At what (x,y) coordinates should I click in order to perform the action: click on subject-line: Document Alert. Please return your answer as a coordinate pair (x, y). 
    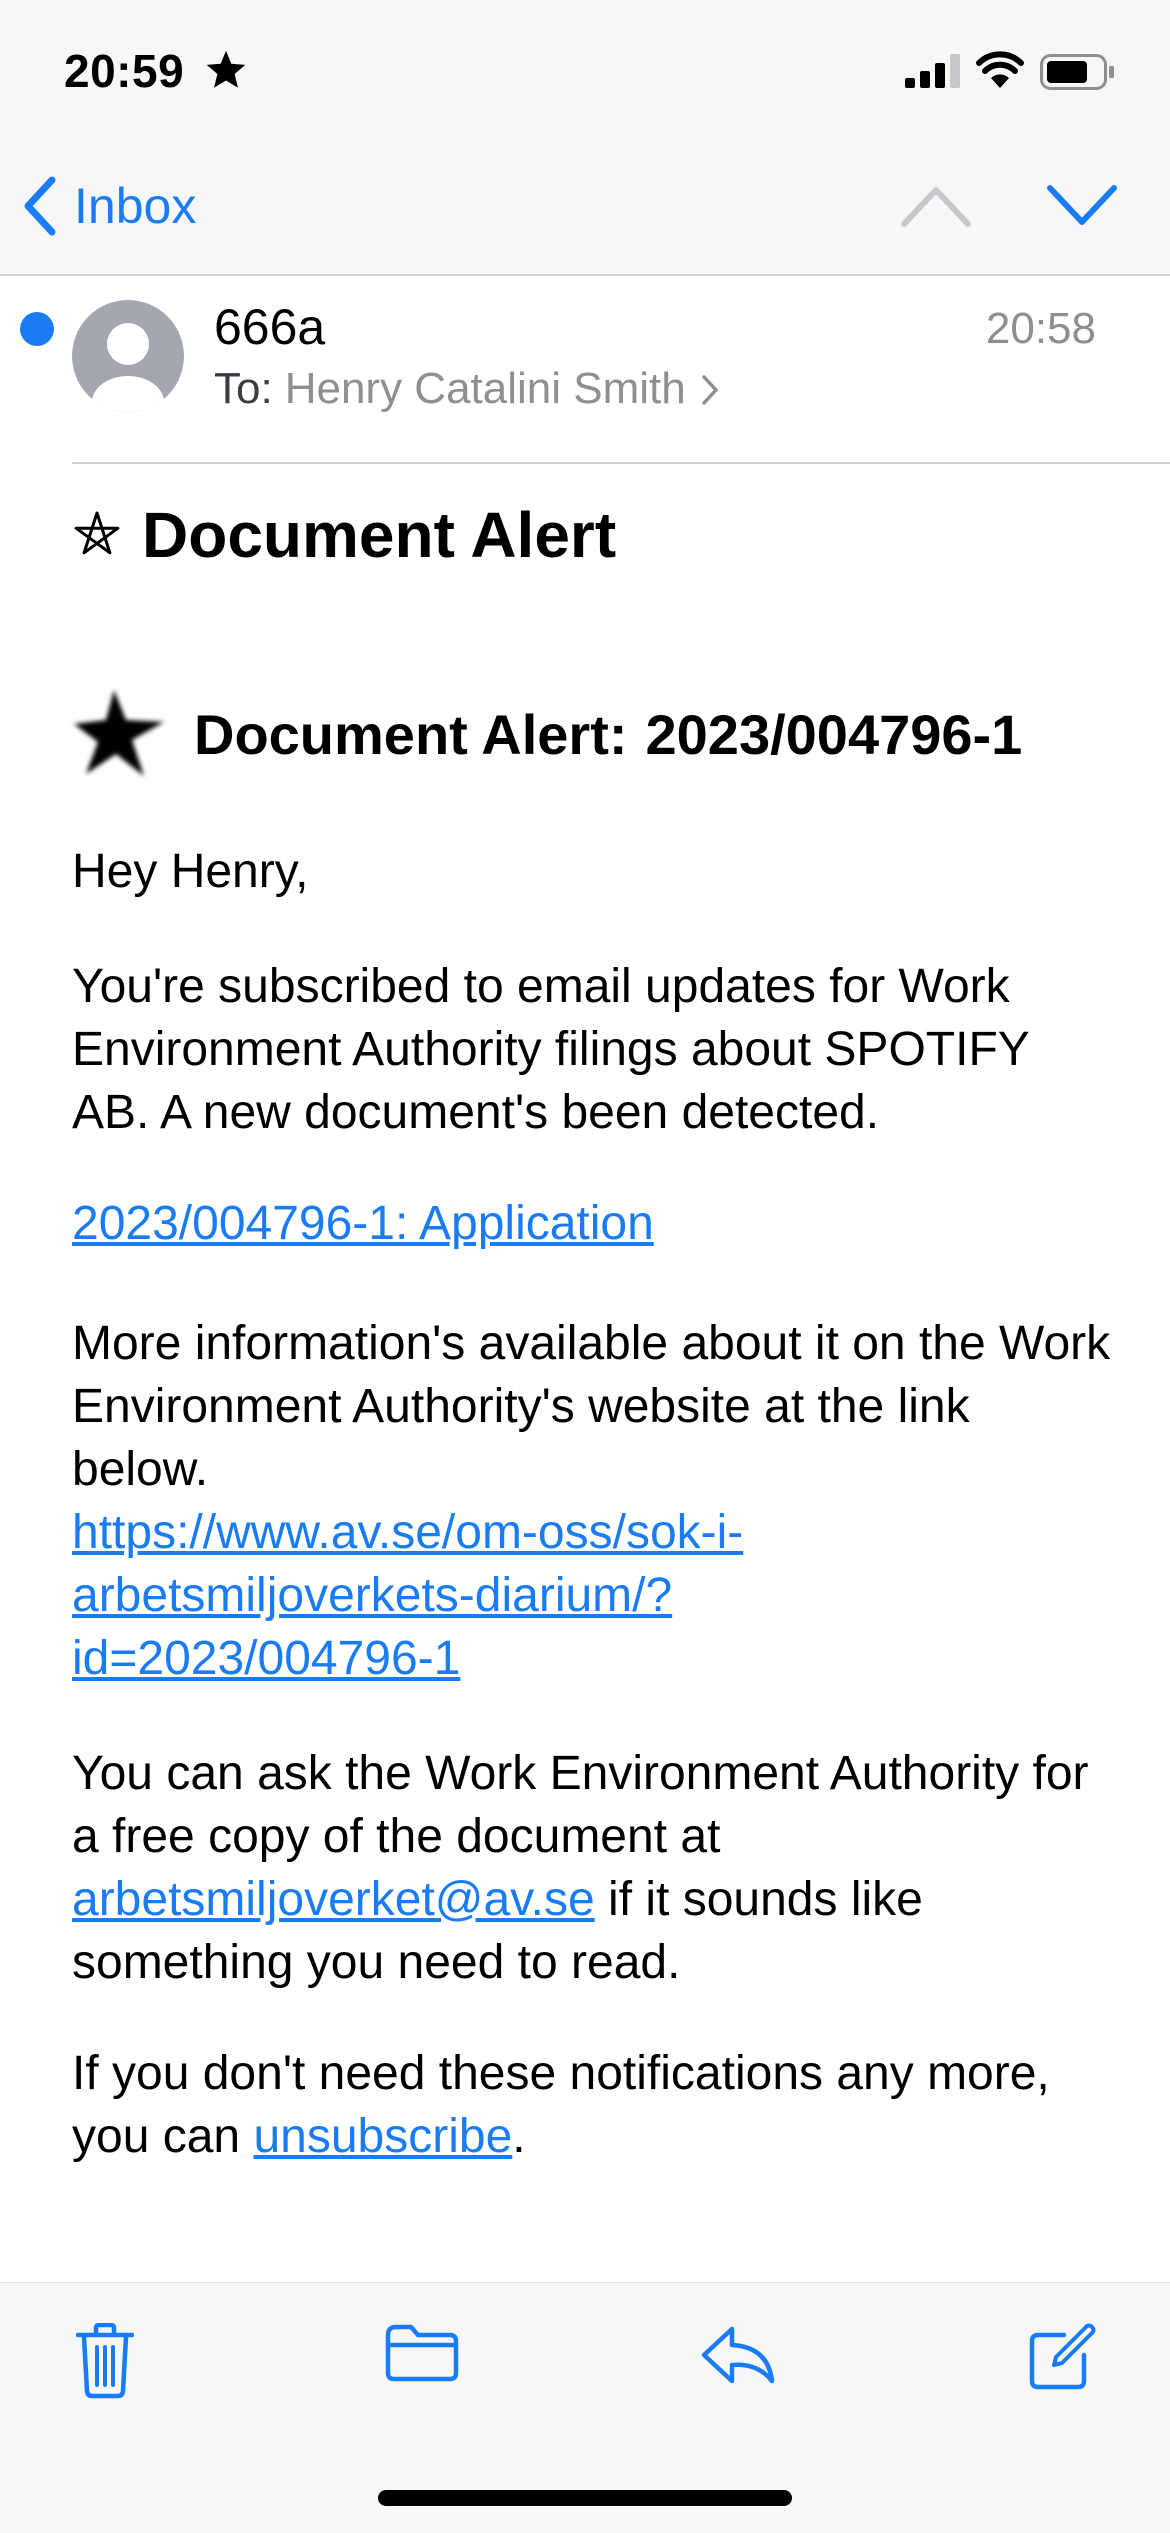
    Looking at the image, I should click on (344, 535).